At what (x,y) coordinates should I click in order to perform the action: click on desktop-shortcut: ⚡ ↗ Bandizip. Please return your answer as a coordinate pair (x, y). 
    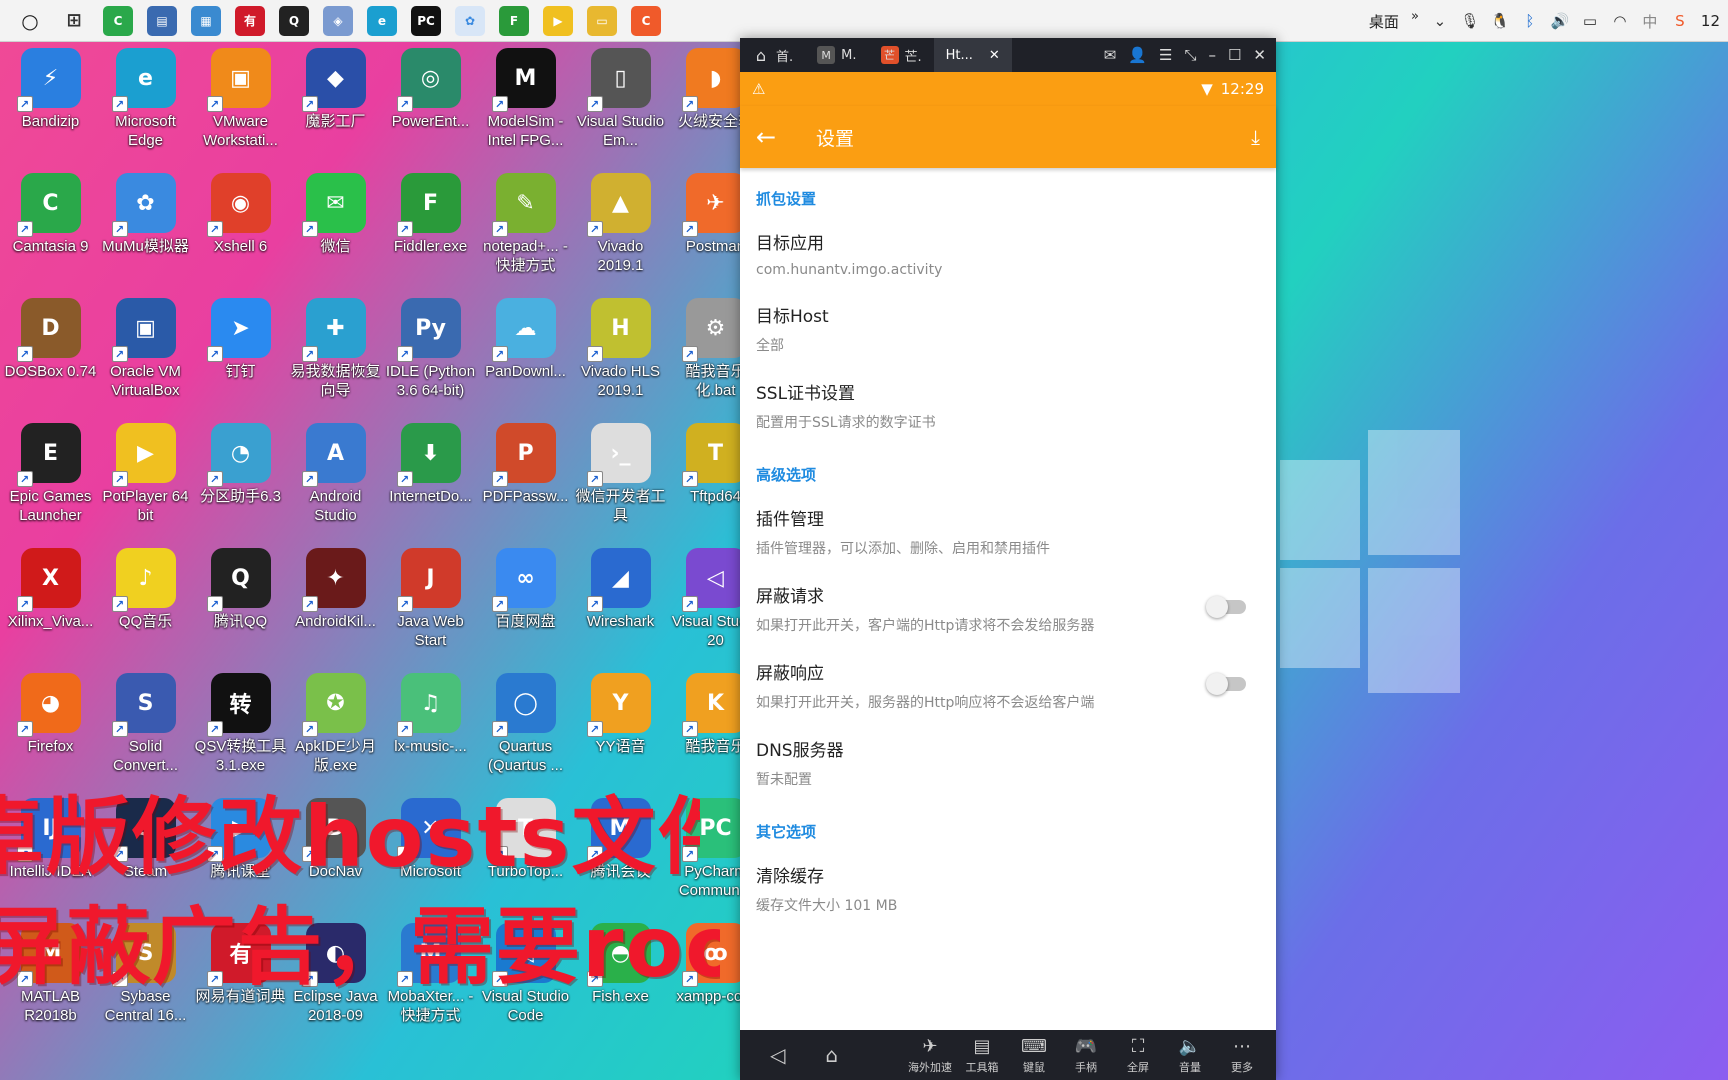
    Looking at the image, I should click on (50, 86).